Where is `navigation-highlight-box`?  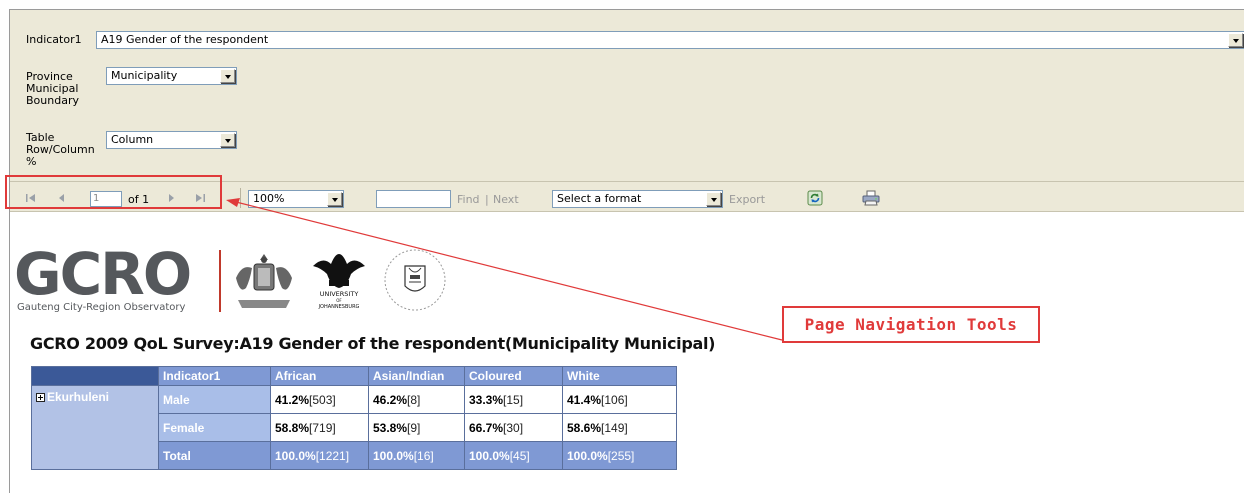
navigation-highlight-box is located at coordinates (113, 192).